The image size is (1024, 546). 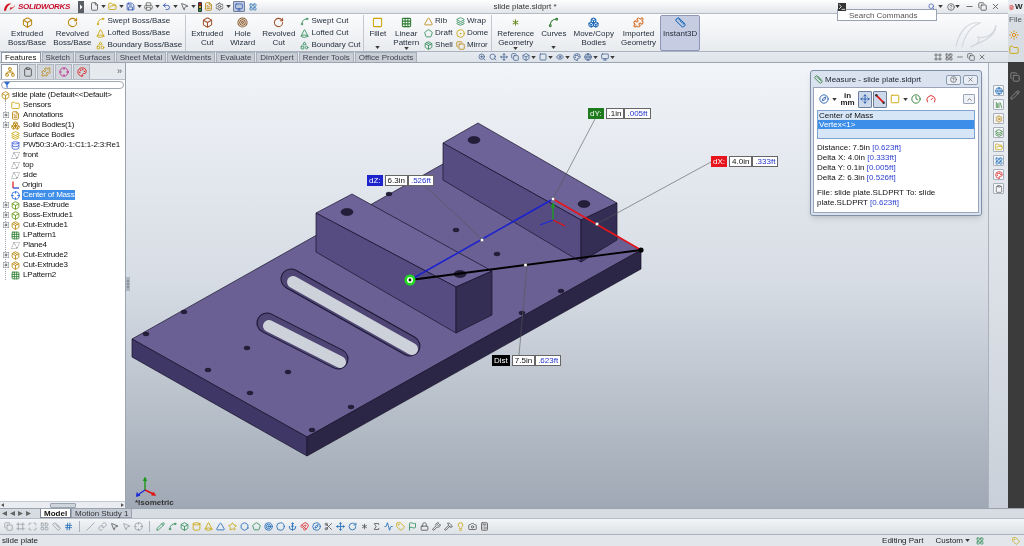 What do you see at coordinates (460, 33) in the screenshot?
I see `circle-dot-icon` at bounding box center [460, 33].